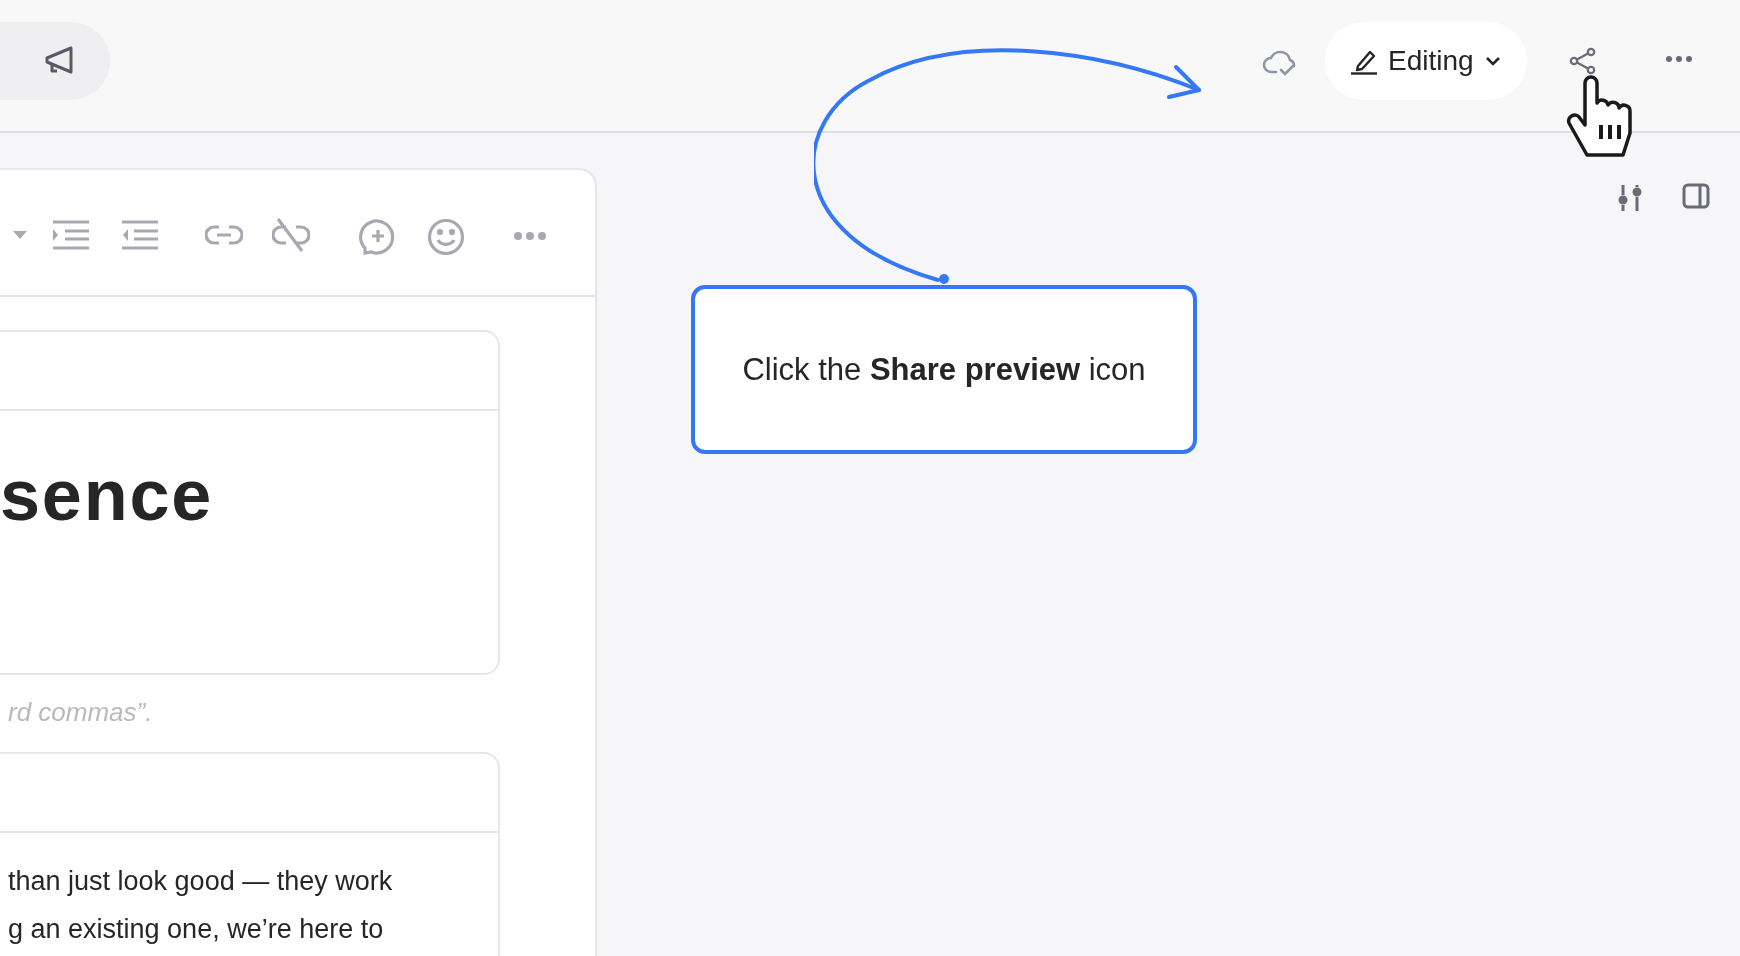 This screenshot has height=956, width=1740. I want to click on unlink-icon, so click(291, 235).